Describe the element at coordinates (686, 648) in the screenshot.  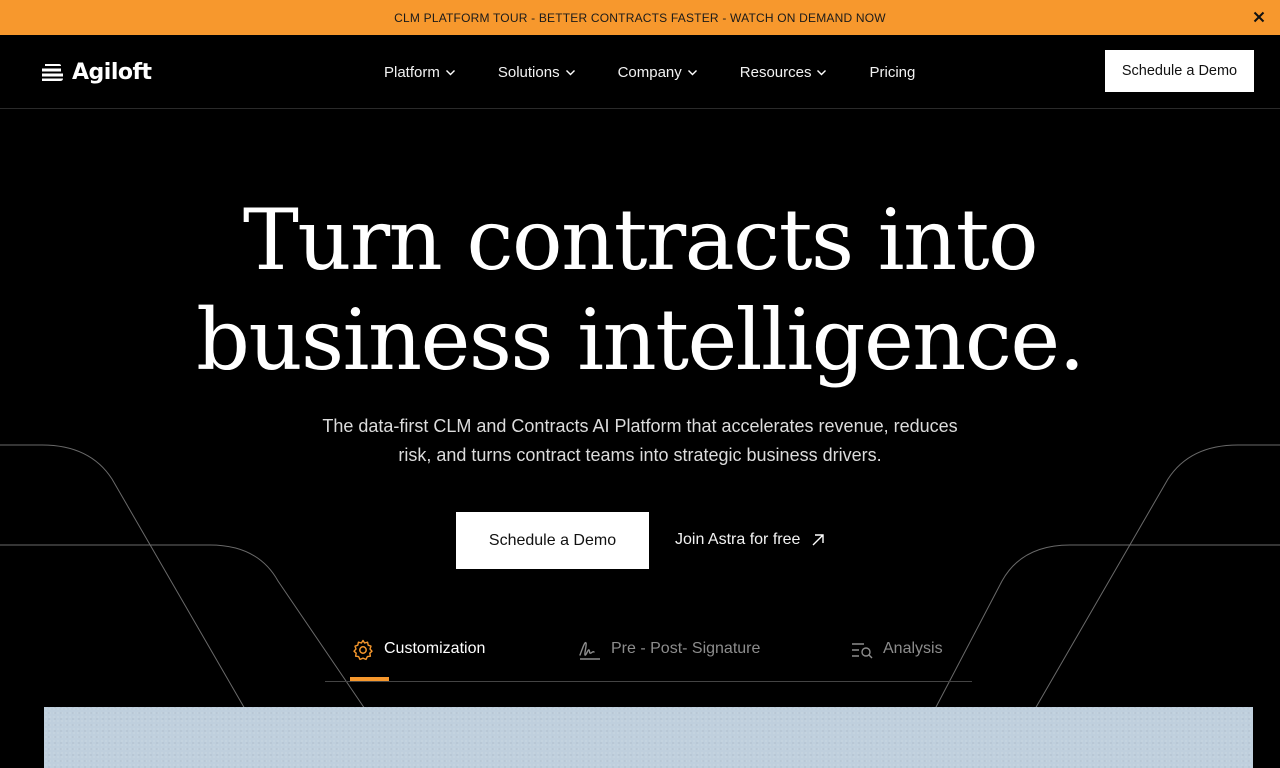
I see `tab-label: Pre - Post- Signature` at that location.